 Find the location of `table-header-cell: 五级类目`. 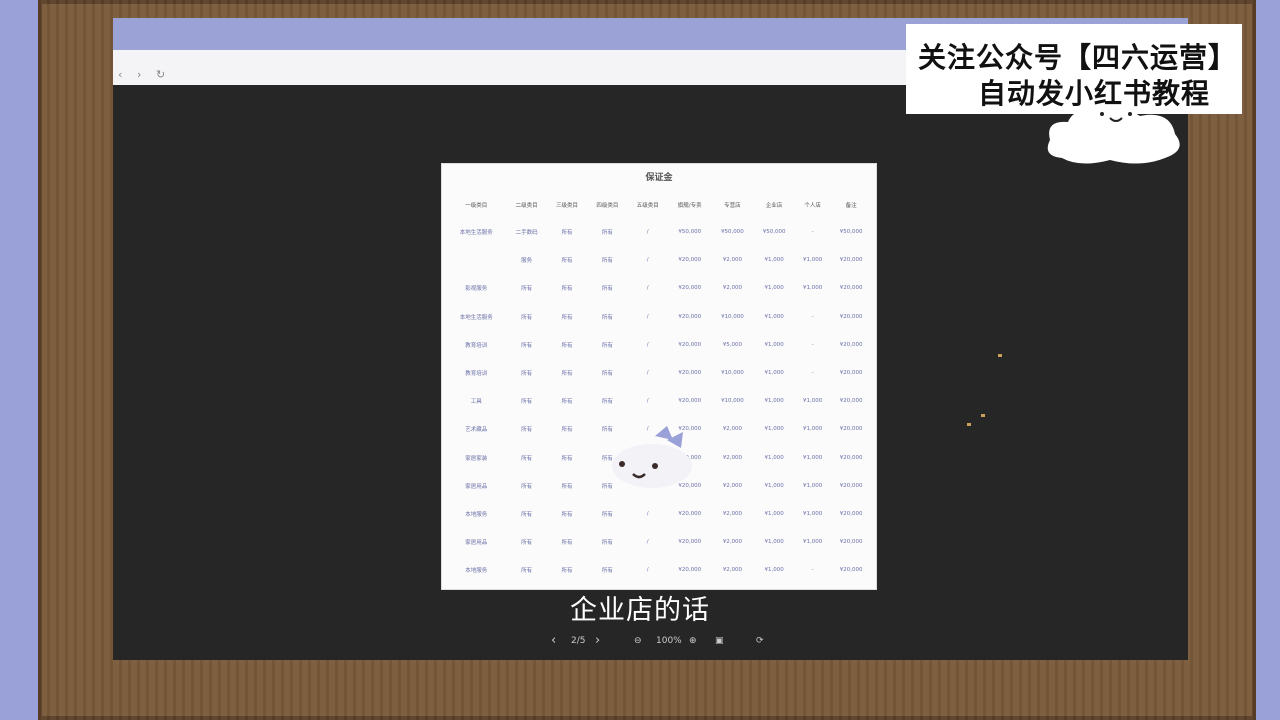

table-header-cell: 五级类目 is located at coordinates (647, 206).